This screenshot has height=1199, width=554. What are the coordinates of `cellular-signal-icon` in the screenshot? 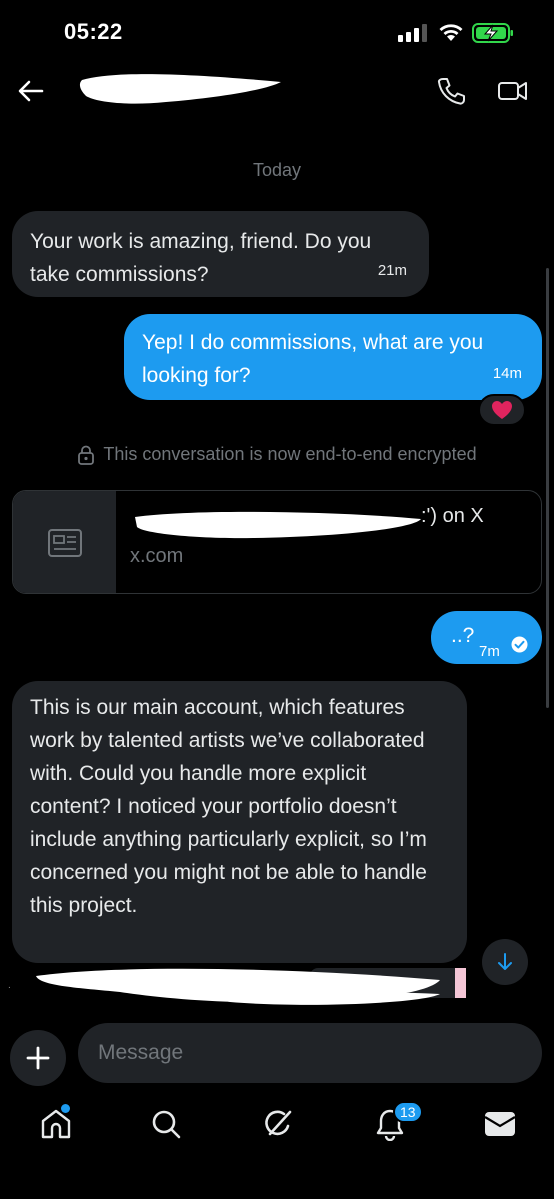 It's located at (412, 33).